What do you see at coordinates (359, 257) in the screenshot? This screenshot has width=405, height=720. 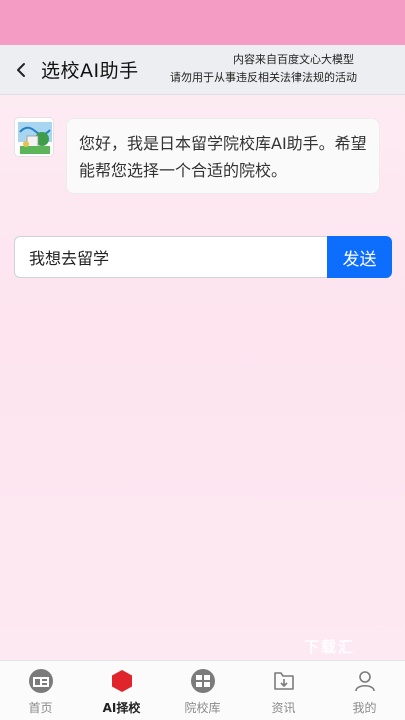 I see `send-button: 发送` at bounding box center [359, 257].